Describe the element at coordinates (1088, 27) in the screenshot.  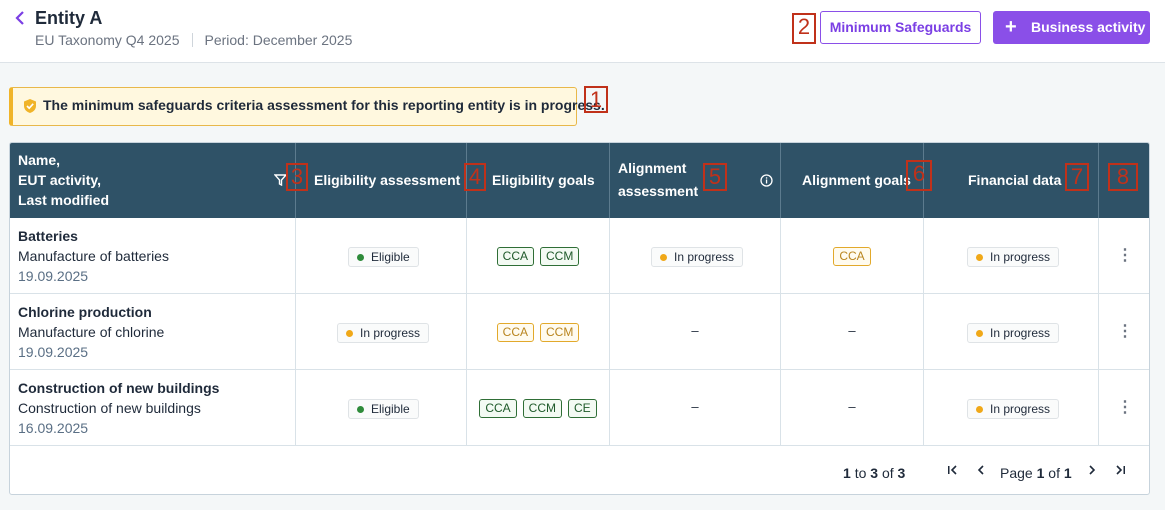
I see `business-activity-label: Business activity` at that location.